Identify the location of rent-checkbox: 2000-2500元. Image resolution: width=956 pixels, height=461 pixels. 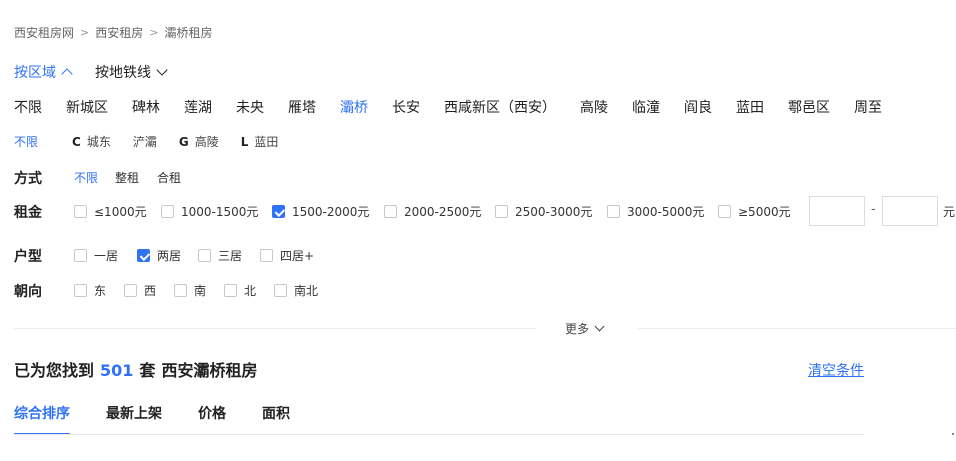
(432, 211).